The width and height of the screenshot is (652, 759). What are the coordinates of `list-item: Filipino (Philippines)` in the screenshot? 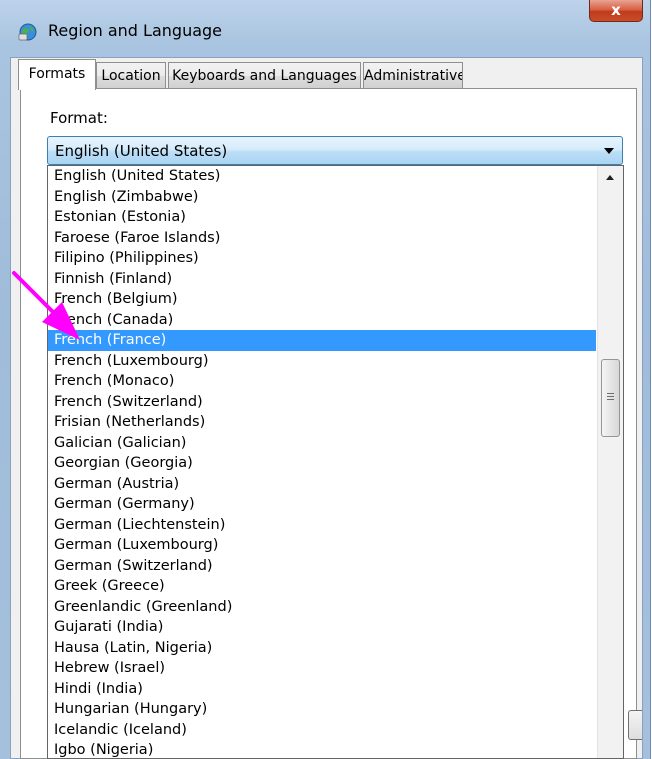 It's located at (322, 258).